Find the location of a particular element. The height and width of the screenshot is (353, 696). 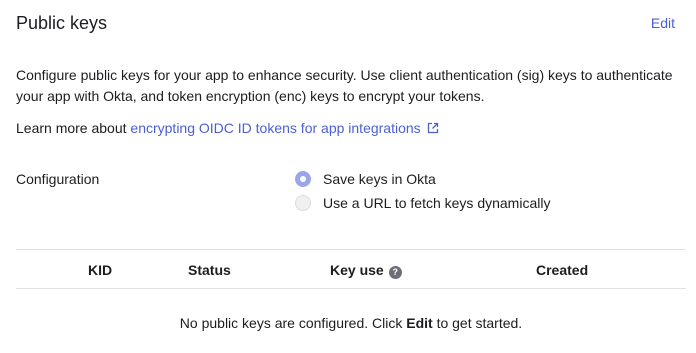

section-title: Public keys is located at coordinates (62, 23).